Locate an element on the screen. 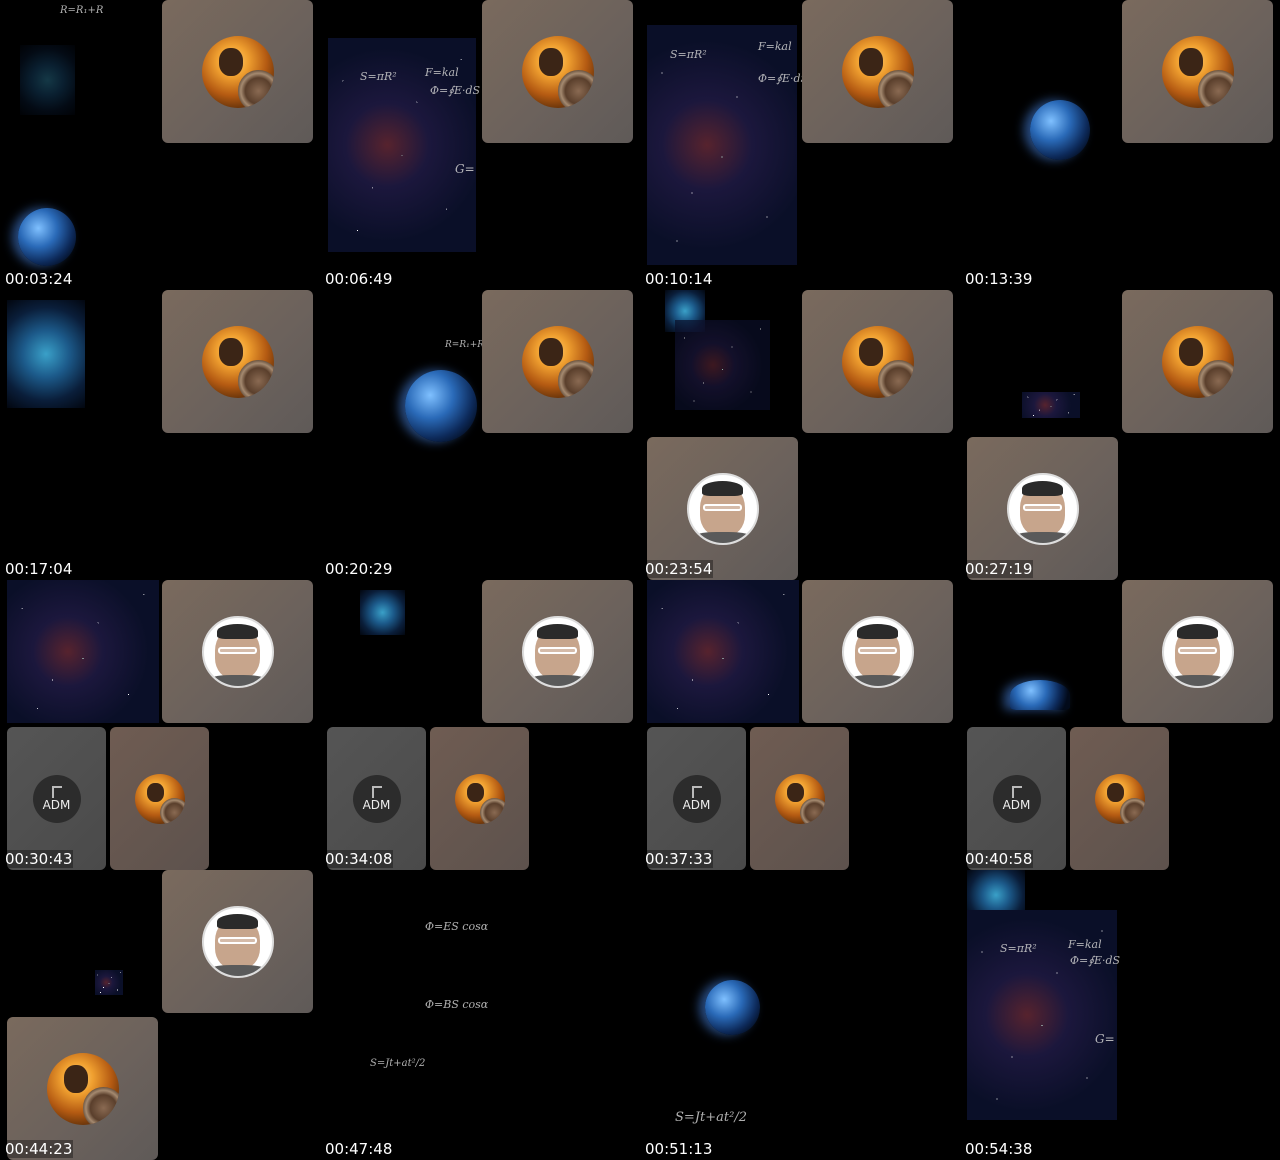  thumbnail-3: S=πR² F=kal Φ=∮E·dS 00:10:14 is located at coordinates (800, 145).